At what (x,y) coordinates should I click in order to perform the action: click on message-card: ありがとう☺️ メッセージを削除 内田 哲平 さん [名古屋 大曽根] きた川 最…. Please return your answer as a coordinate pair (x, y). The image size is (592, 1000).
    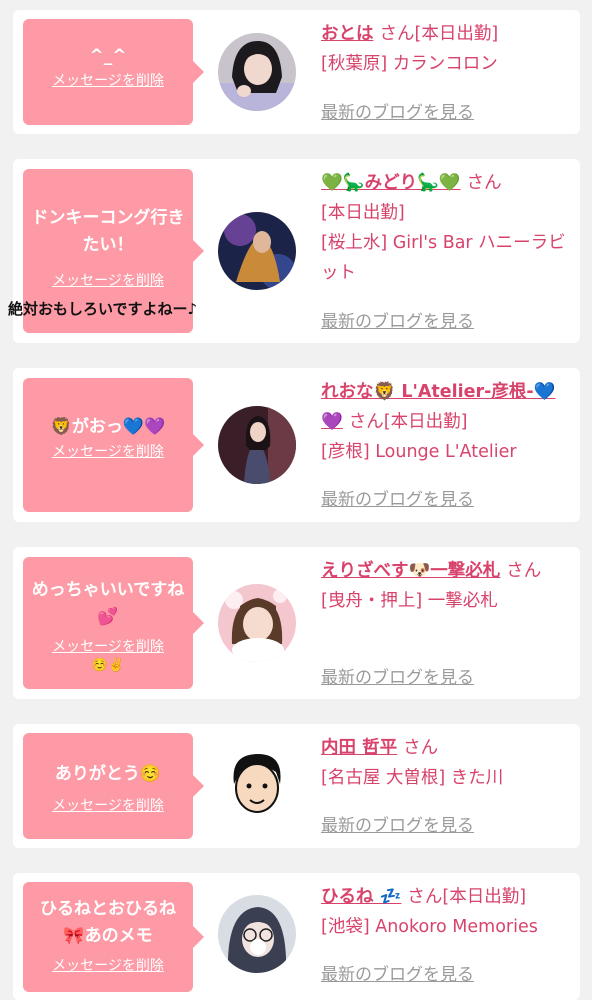
    Looking at the image, I should click on (296, 786).